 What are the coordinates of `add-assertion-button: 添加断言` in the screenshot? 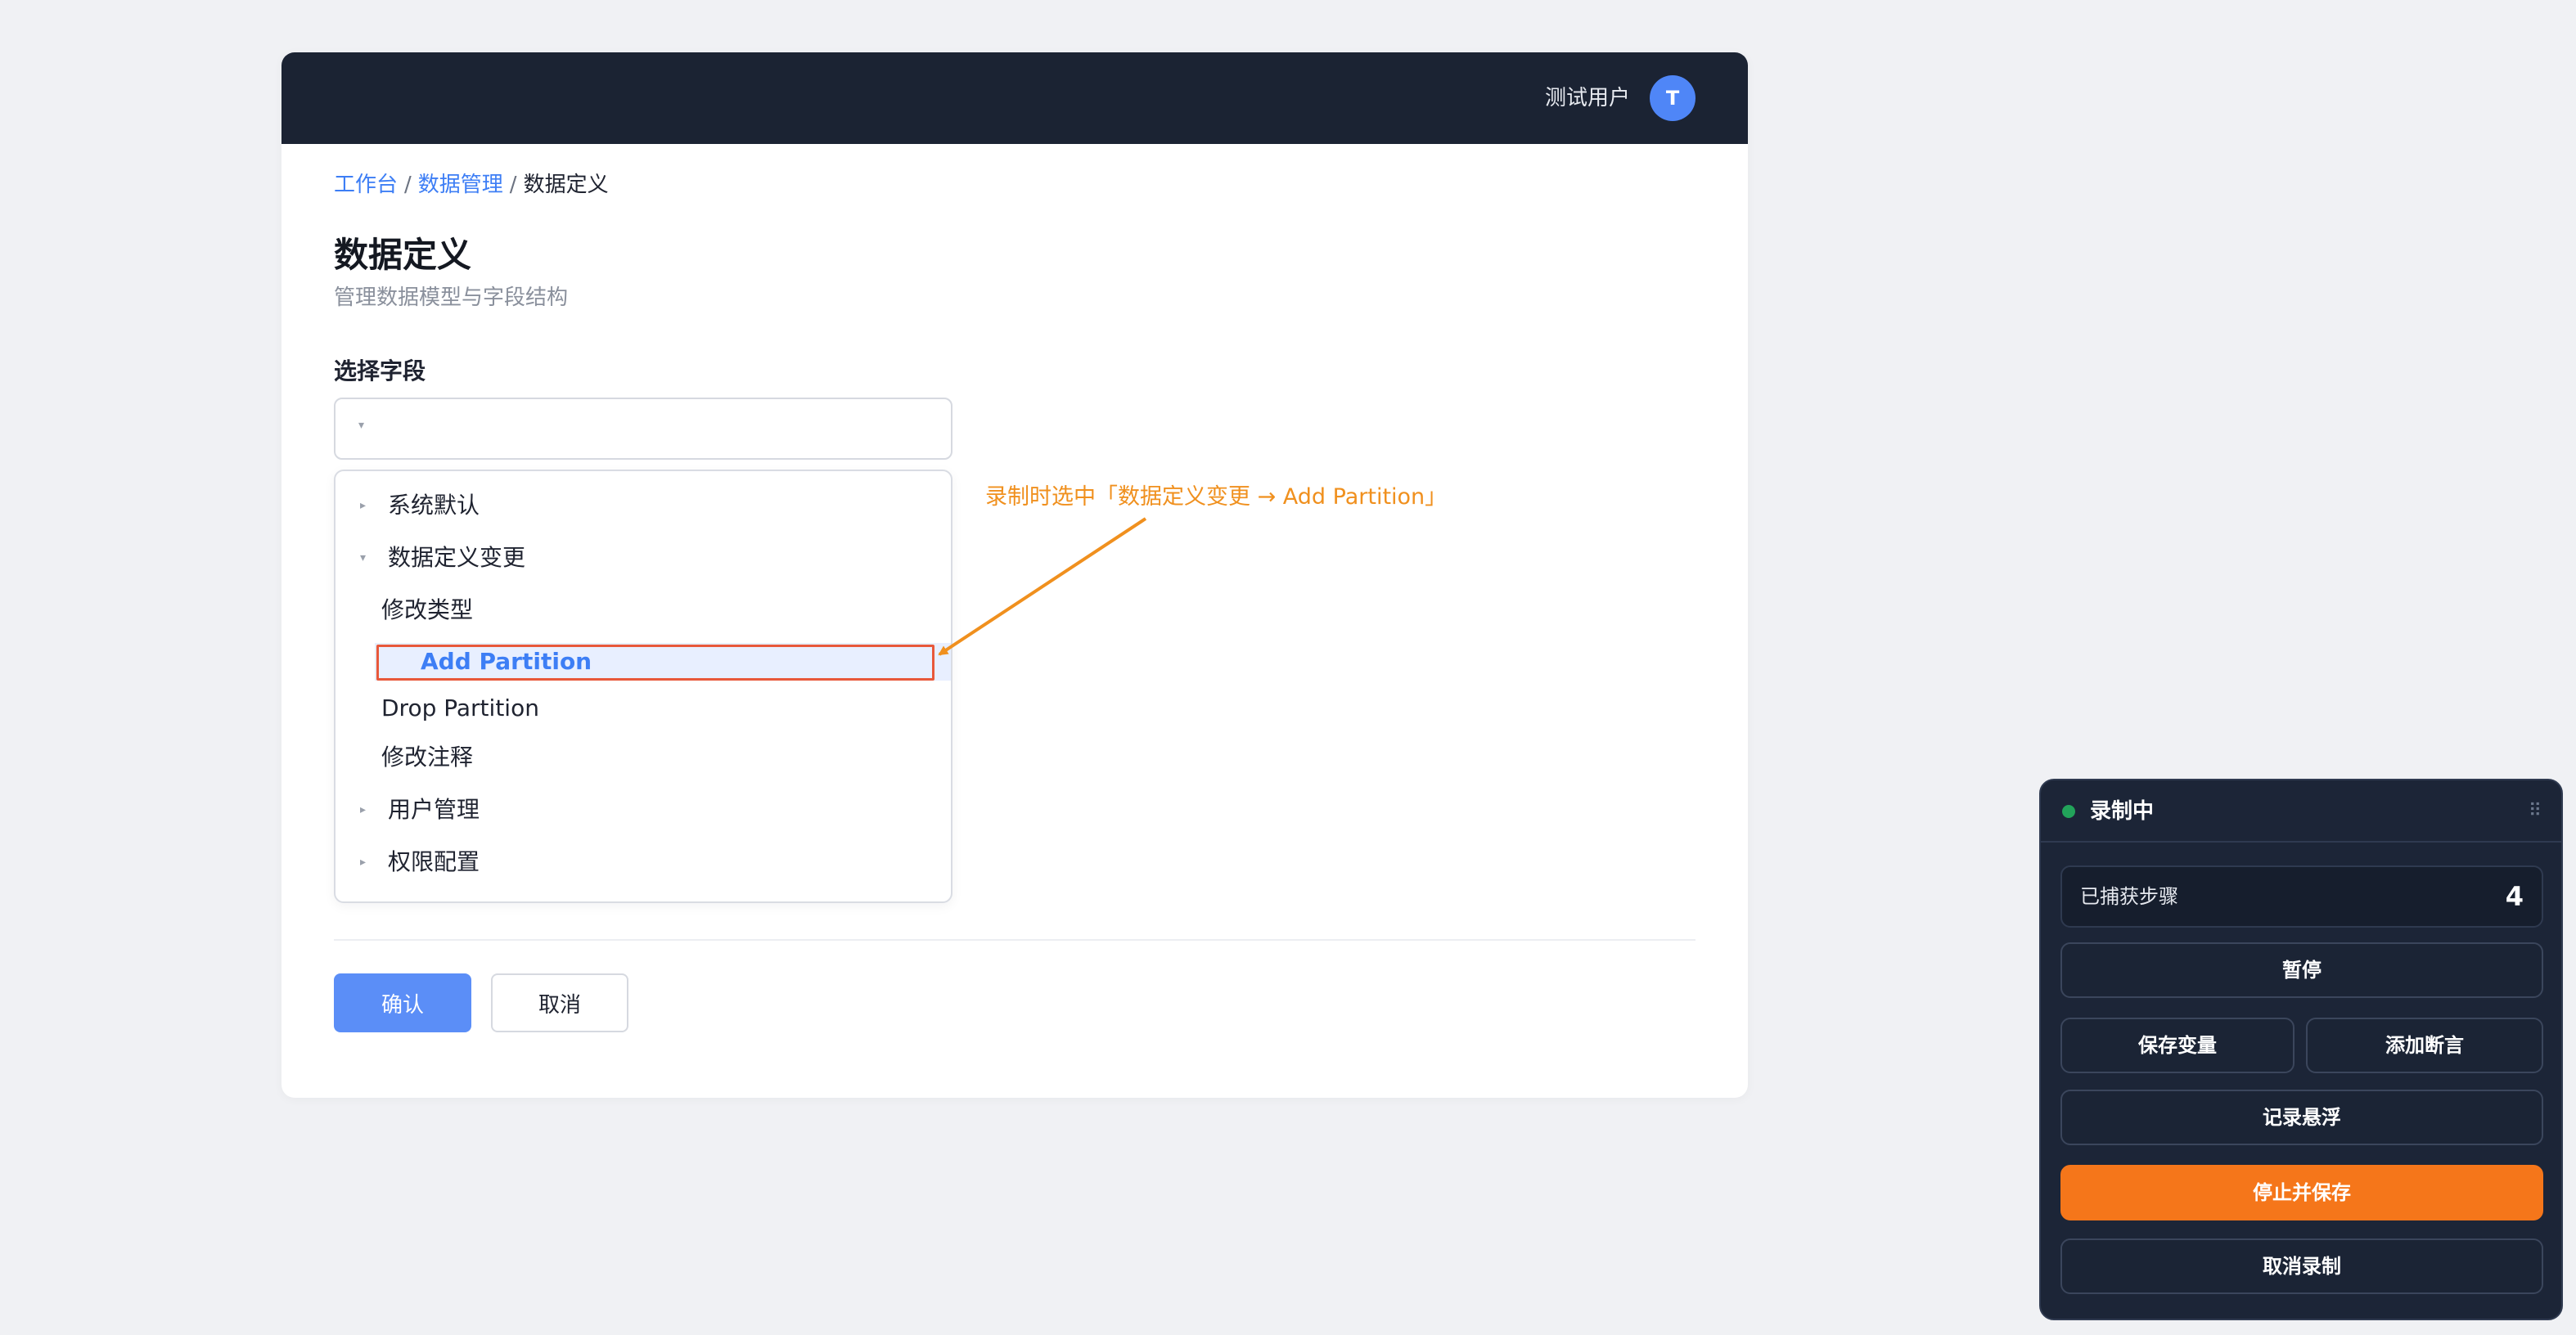 It's located at (2424, 1045).